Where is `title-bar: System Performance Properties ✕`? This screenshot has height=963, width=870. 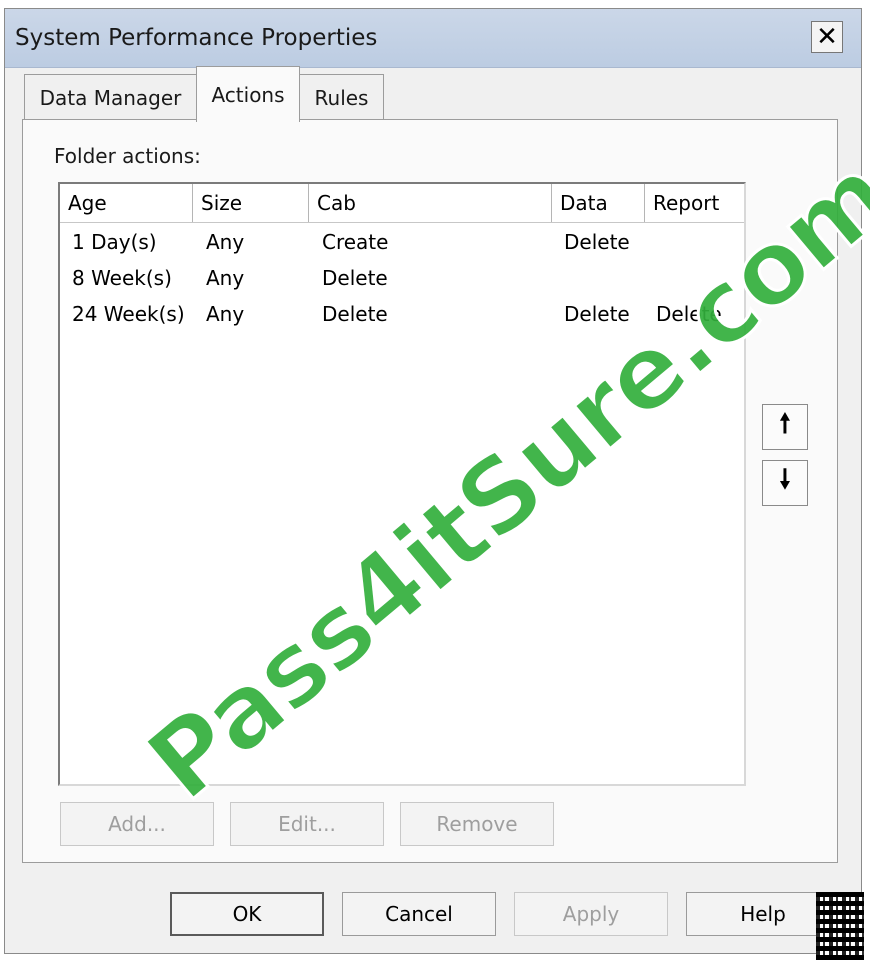 title-bar: System Performance Properties ✕ is located at coordinates (433, 38).